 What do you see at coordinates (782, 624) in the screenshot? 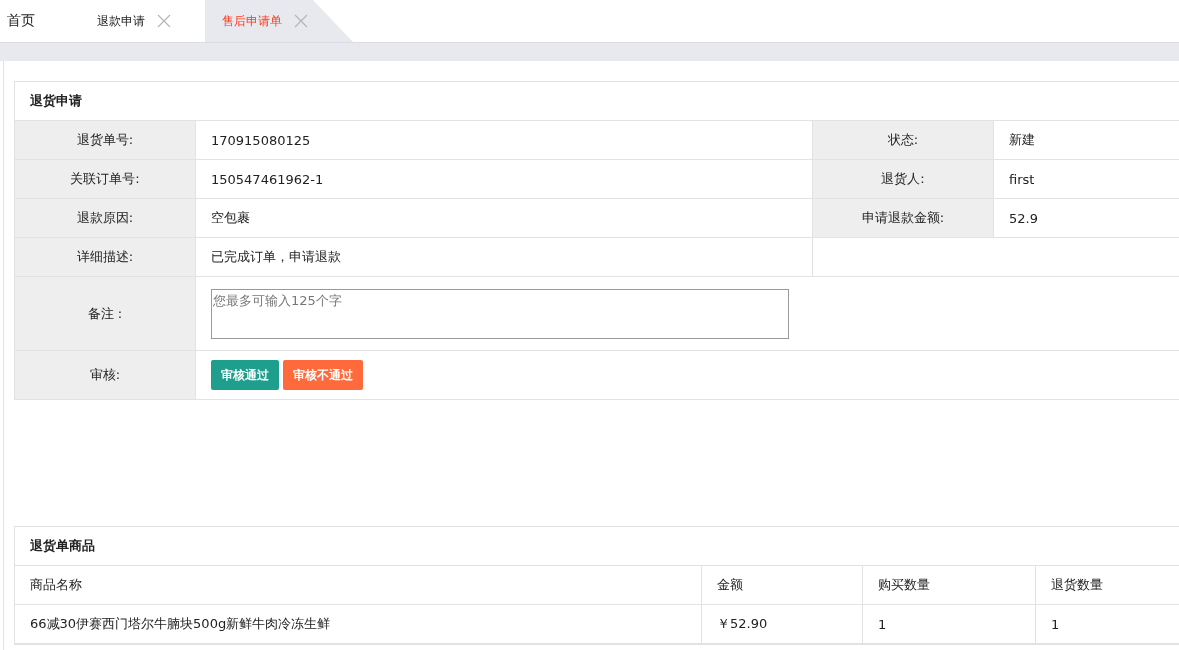
I see `table-cell: ￥52.90` at bounding box center [782, 624].